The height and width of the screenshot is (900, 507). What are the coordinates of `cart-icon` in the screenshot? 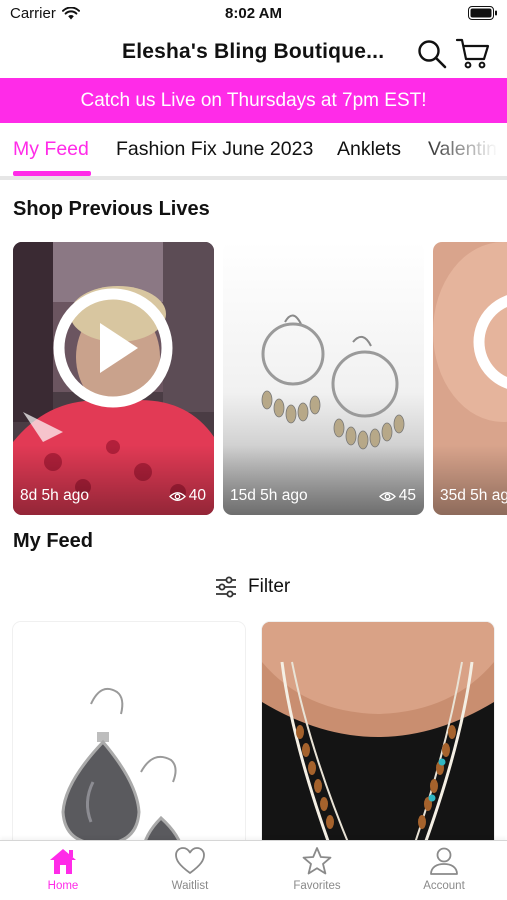 It's located at (473, 53).